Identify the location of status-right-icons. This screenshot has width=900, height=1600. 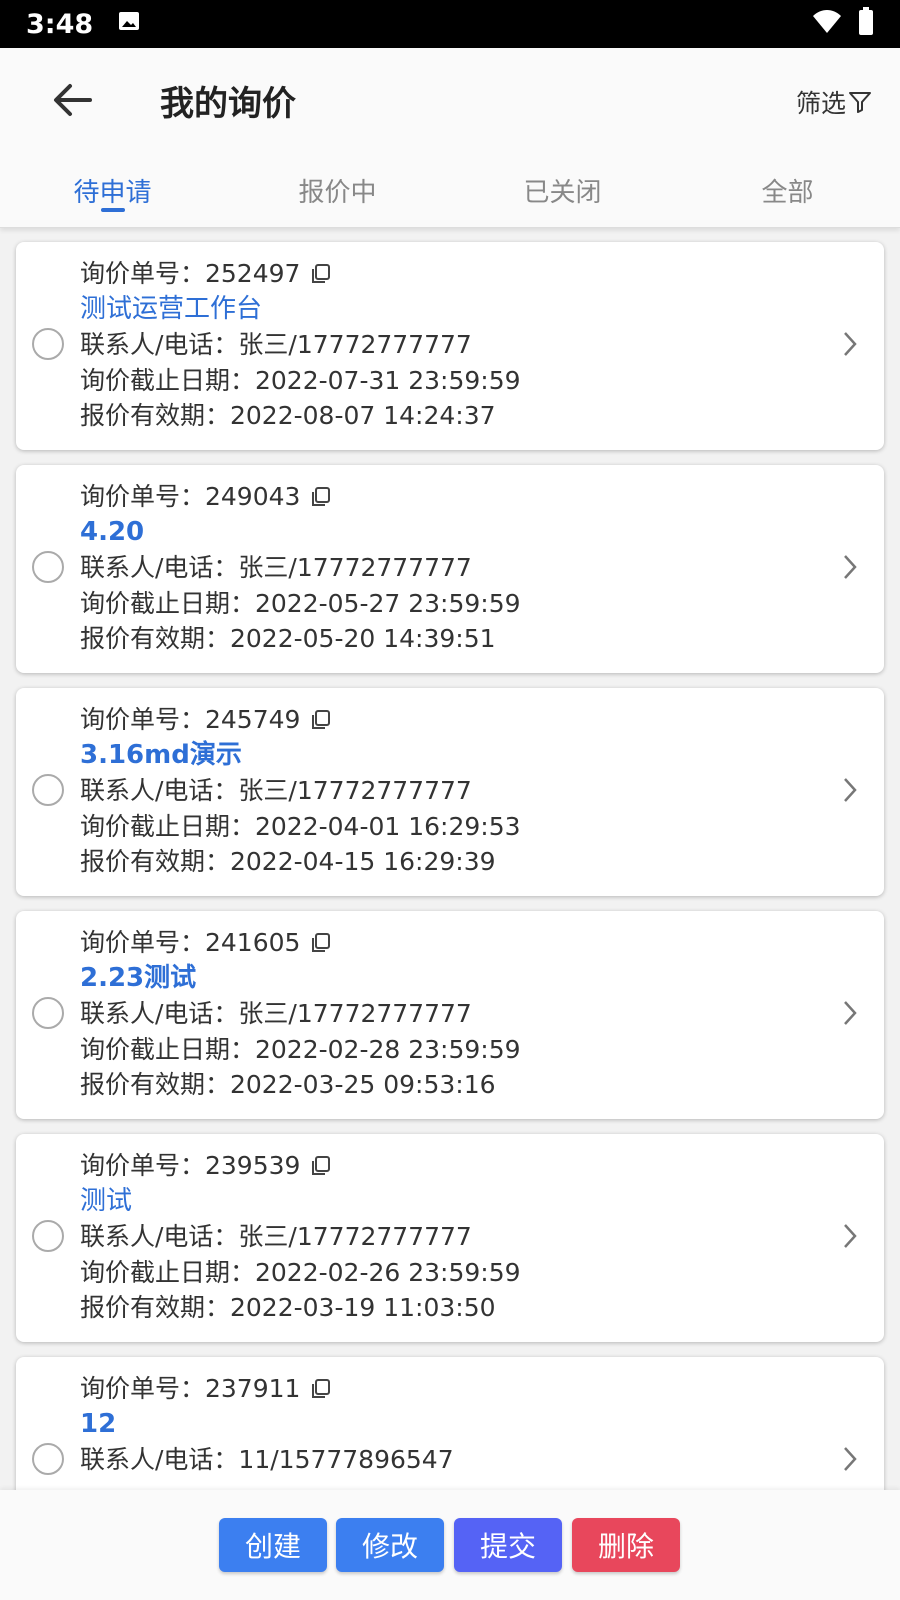
(843, 24).